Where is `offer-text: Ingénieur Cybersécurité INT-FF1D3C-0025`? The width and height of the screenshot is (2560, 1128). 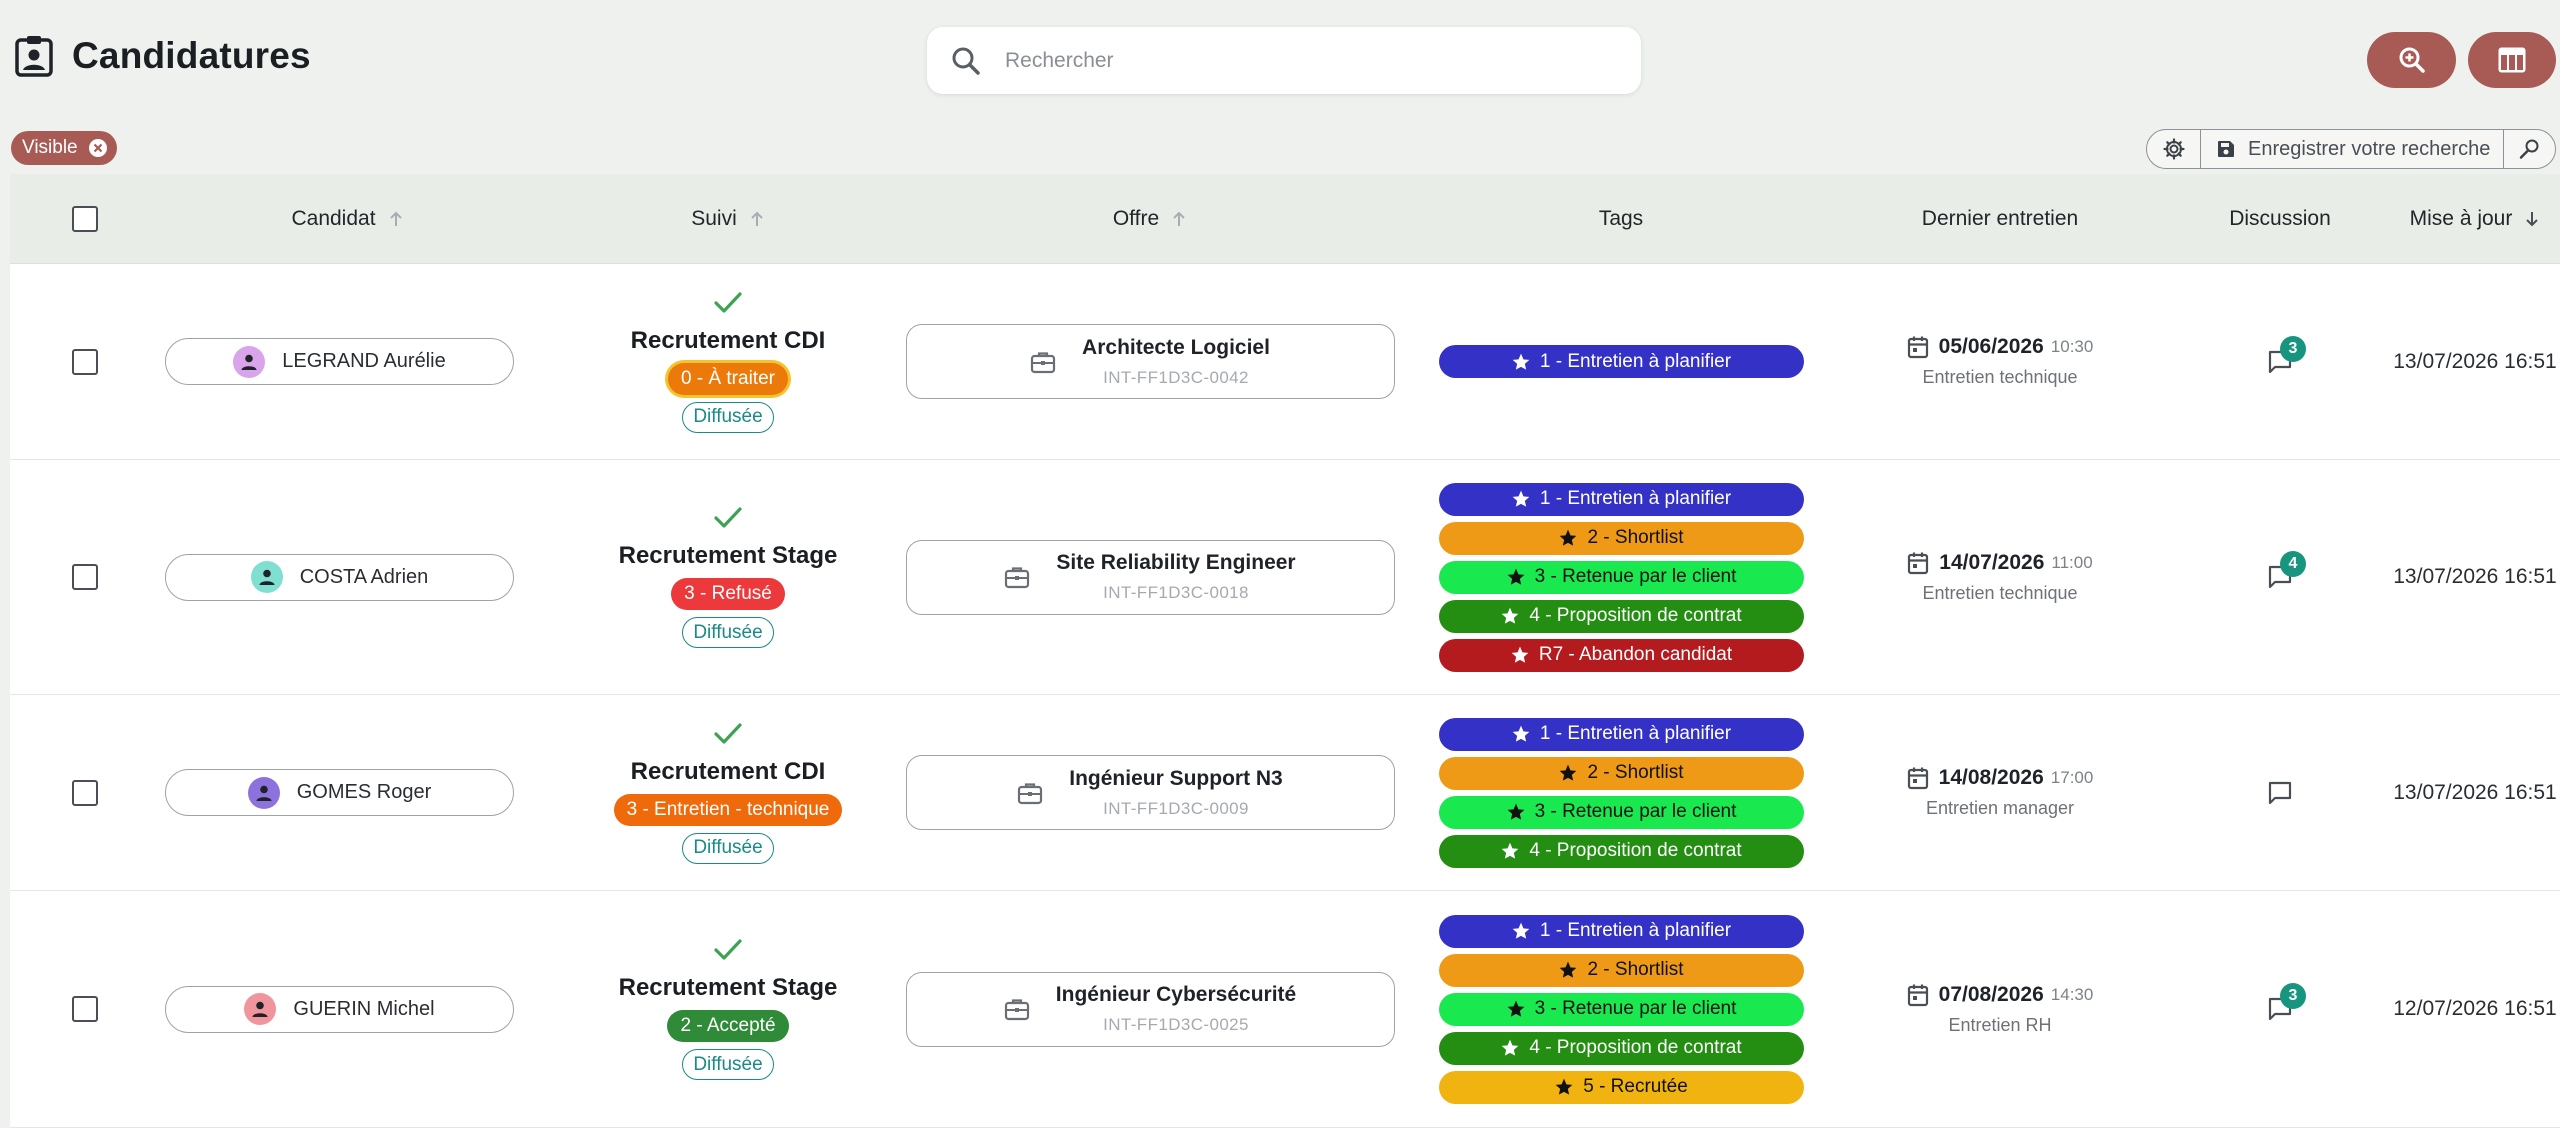
offer-text: Ingénieur Cybersécurité INT-FF1D3C-0025 is located at coordinates (1176, 1009).